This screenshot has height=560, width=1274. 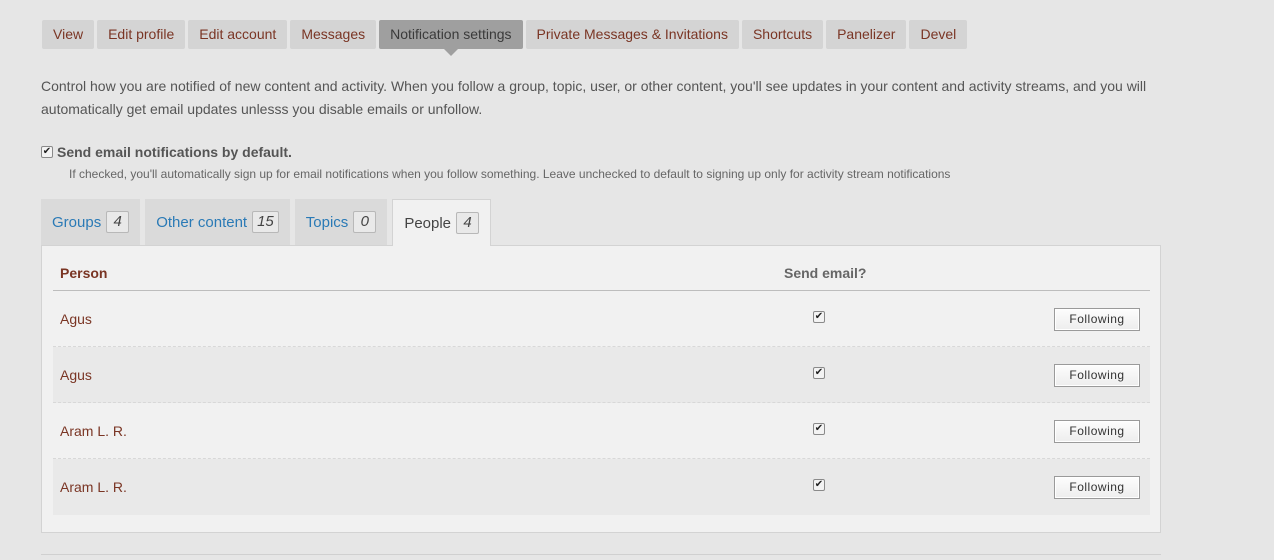 I want to click on subtab-label: Topics, so click(x=327, y=222).